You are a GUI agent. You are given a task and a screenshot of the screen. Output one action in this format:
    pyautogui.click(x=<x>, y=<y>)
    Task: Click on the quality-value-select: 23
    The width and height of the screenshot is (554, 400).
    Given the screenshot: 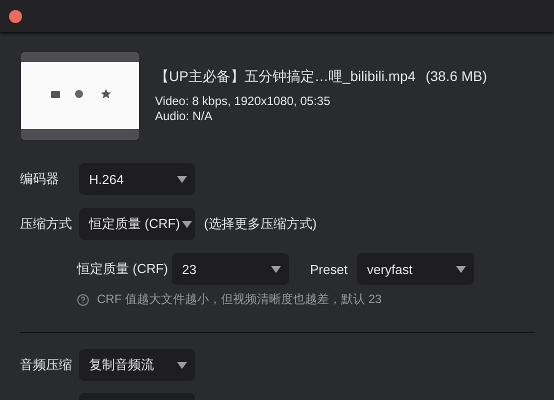 What is the action you would take?
    pyautogui.click(x=230, y=269)
    